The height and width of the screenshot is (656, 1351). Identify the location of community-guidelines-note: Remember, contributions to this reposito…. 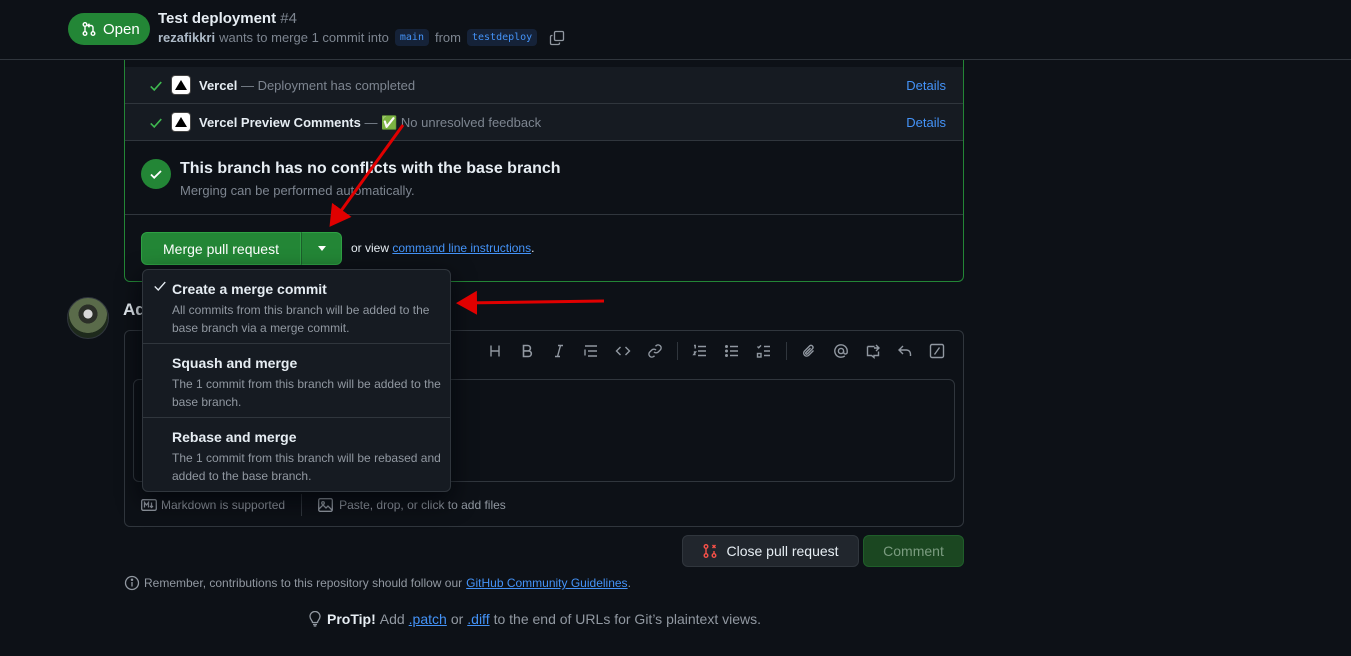
(377, 583).